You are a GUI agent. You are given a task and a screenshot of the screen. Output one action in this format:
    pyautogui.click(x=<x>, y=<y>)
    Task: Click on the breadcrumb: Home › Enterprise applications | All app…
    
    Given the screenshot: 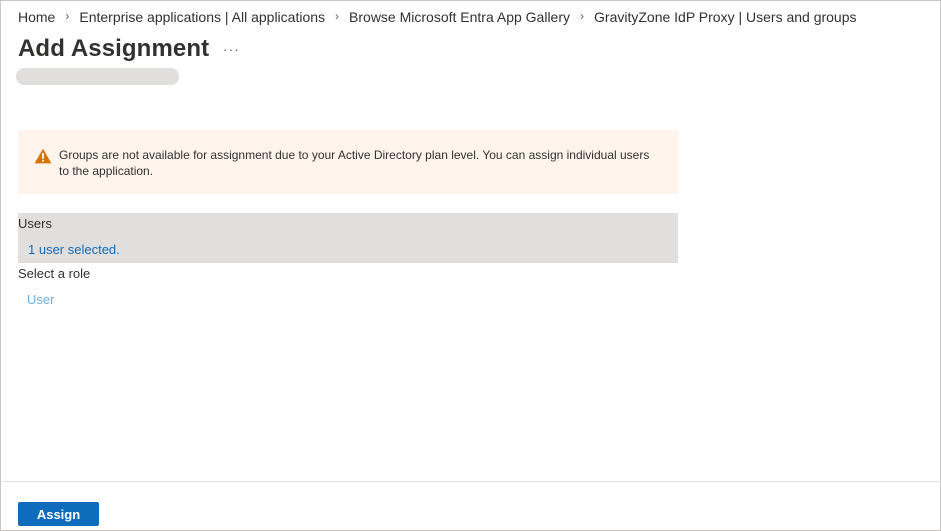 What is the action you would take?
    pyautogui.click(x=437, y=17)
    